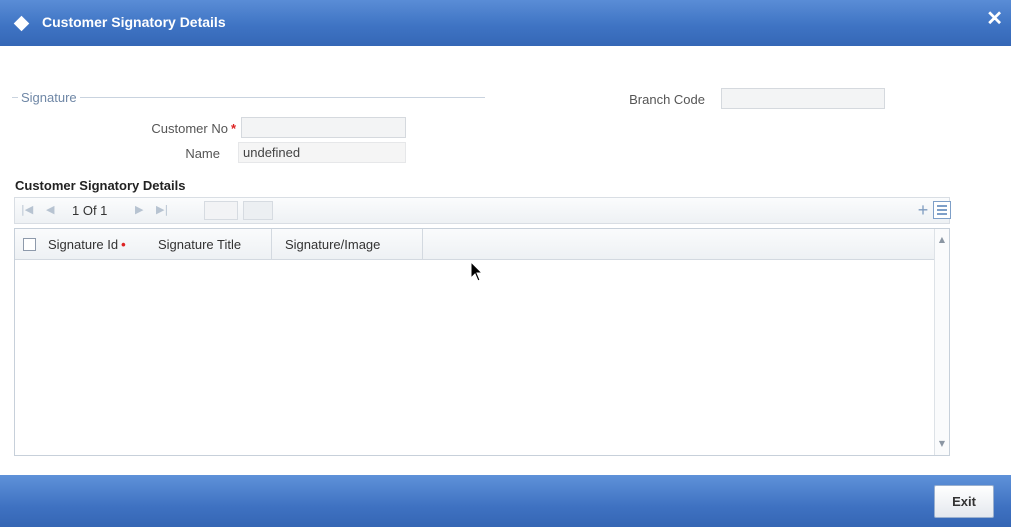 The image size is (1011, 527). What do you see at coordinates (964, 501) in the screenshot?
I see `exit-button: Exit` at bounding box center [964, 501].